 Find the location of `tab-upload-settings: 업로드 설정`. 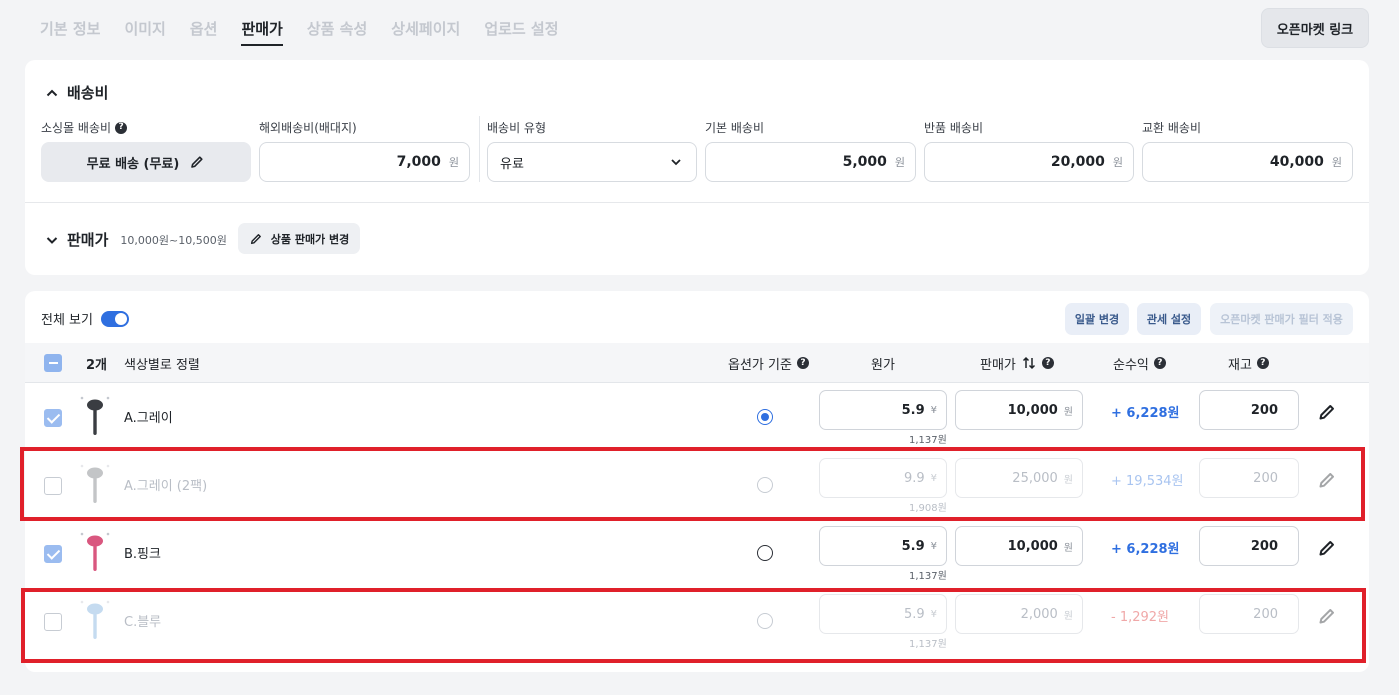

tab-upload-settings: 업로드 설정 is located at coordinates (521, 31).